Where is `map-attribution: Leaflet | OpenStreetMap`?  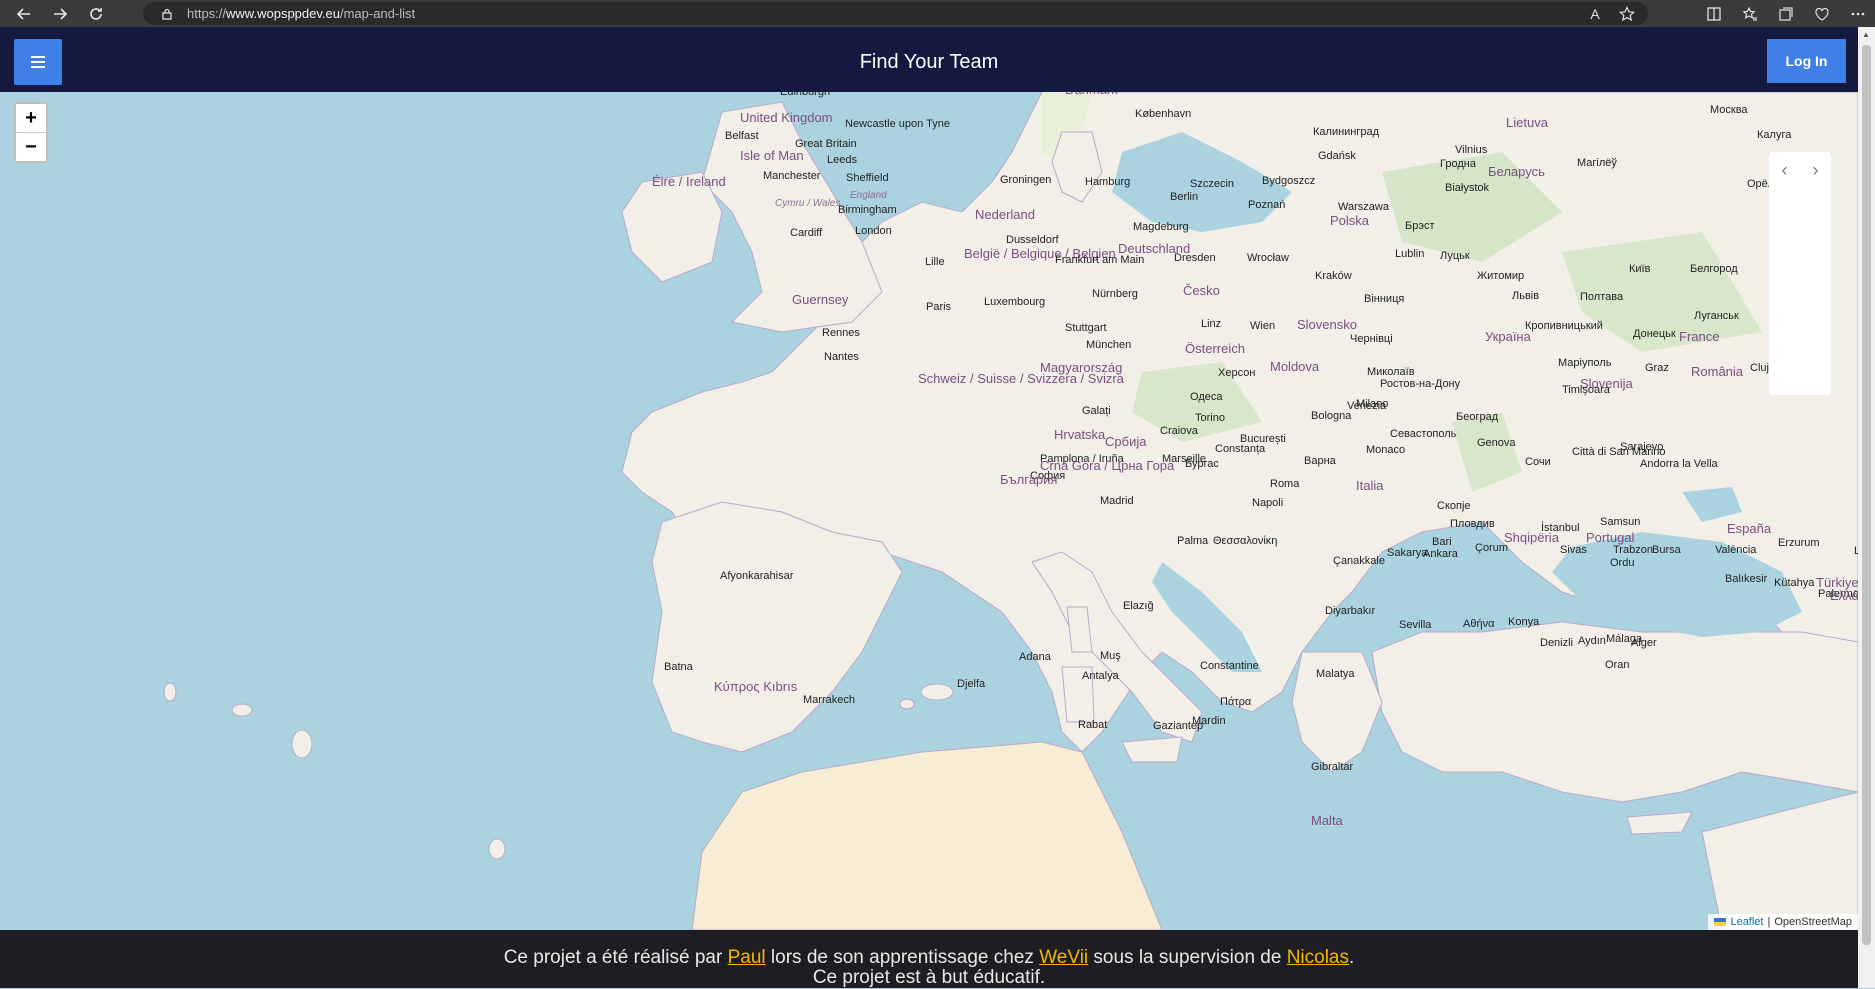
map-attribution: Leaflet | OpenStreetMap is located at coordinates (1783, 922).